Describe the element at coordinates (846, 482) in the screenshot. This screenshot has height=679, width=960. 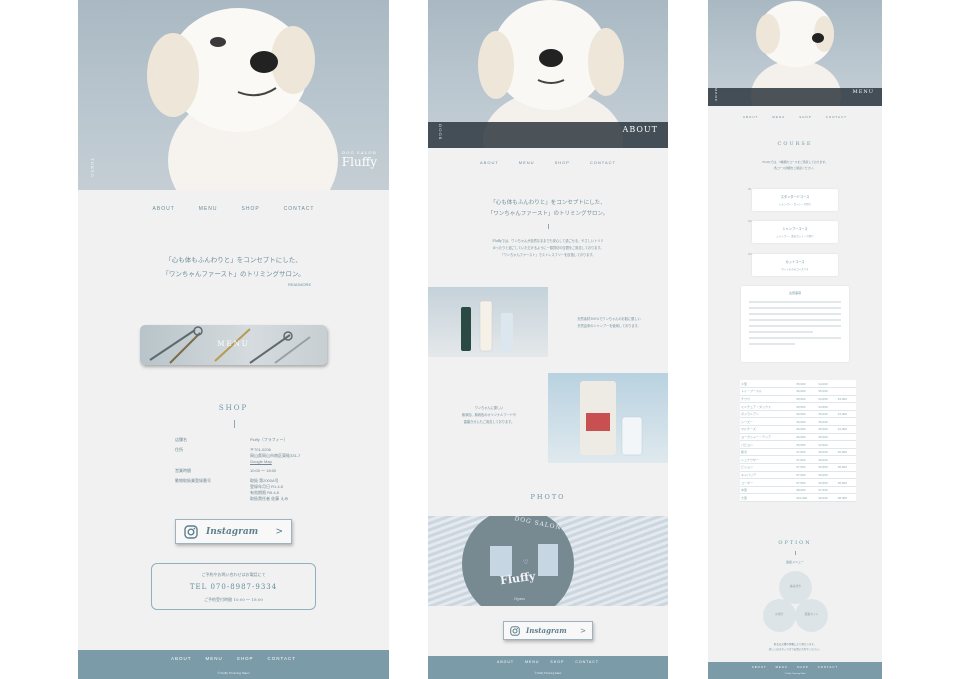
I see `table-cell-c: ¥5,500` at that location.